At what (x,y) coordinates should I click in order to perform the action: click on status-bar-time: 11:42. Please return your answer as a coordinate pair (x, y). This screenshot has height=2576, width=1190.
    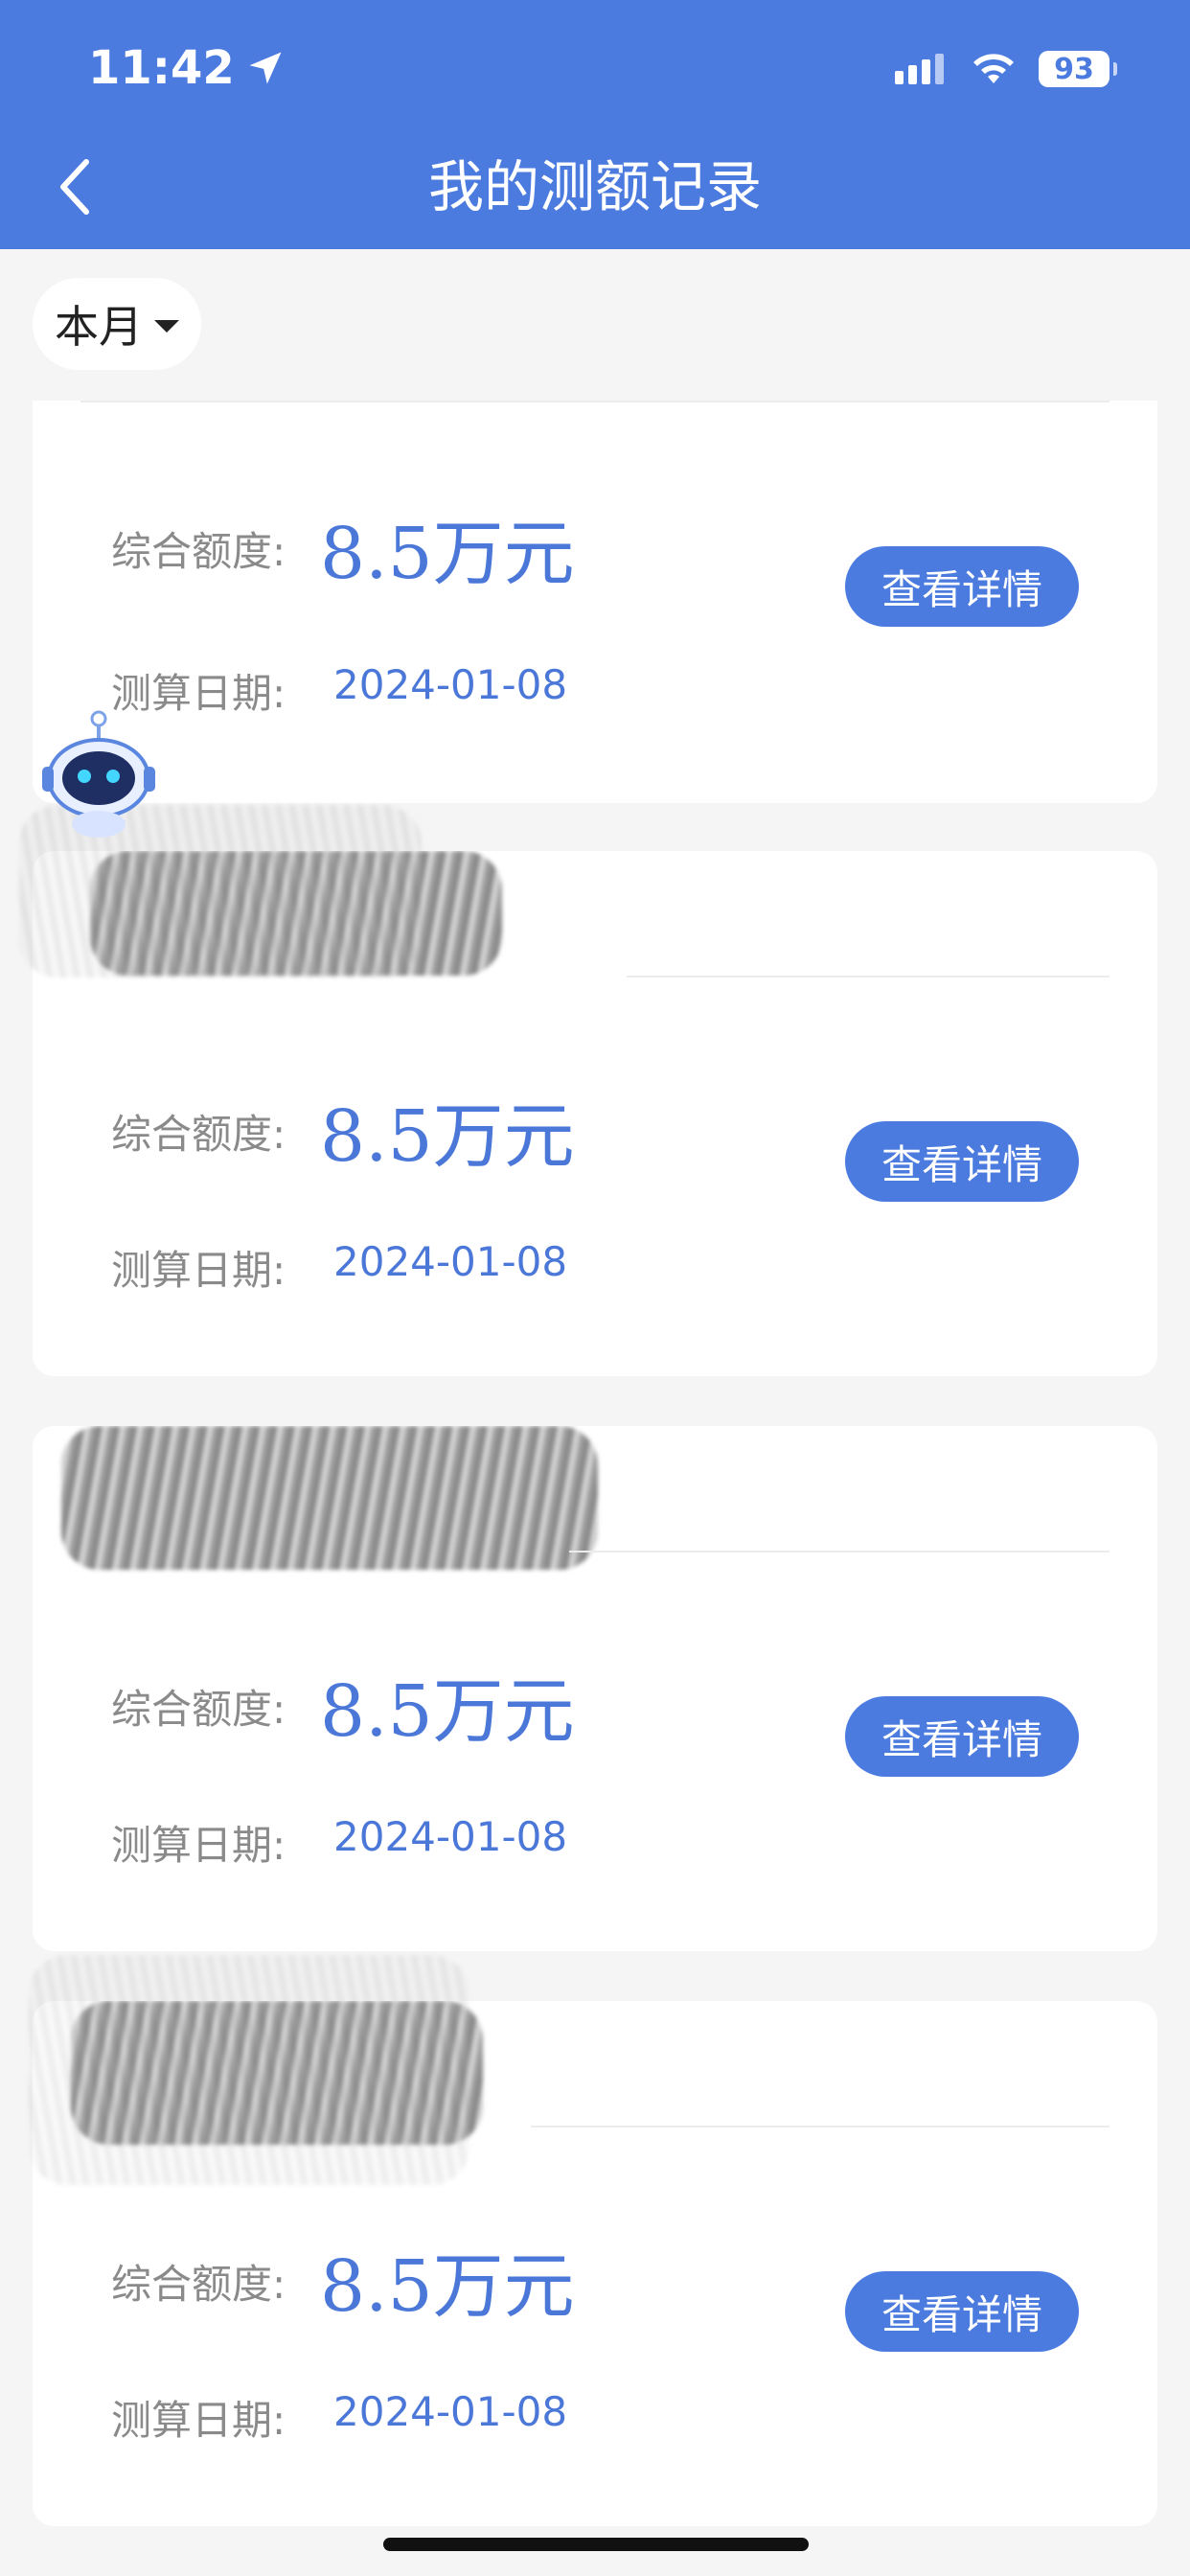
    Looking at the image, I should click on (187, 68).